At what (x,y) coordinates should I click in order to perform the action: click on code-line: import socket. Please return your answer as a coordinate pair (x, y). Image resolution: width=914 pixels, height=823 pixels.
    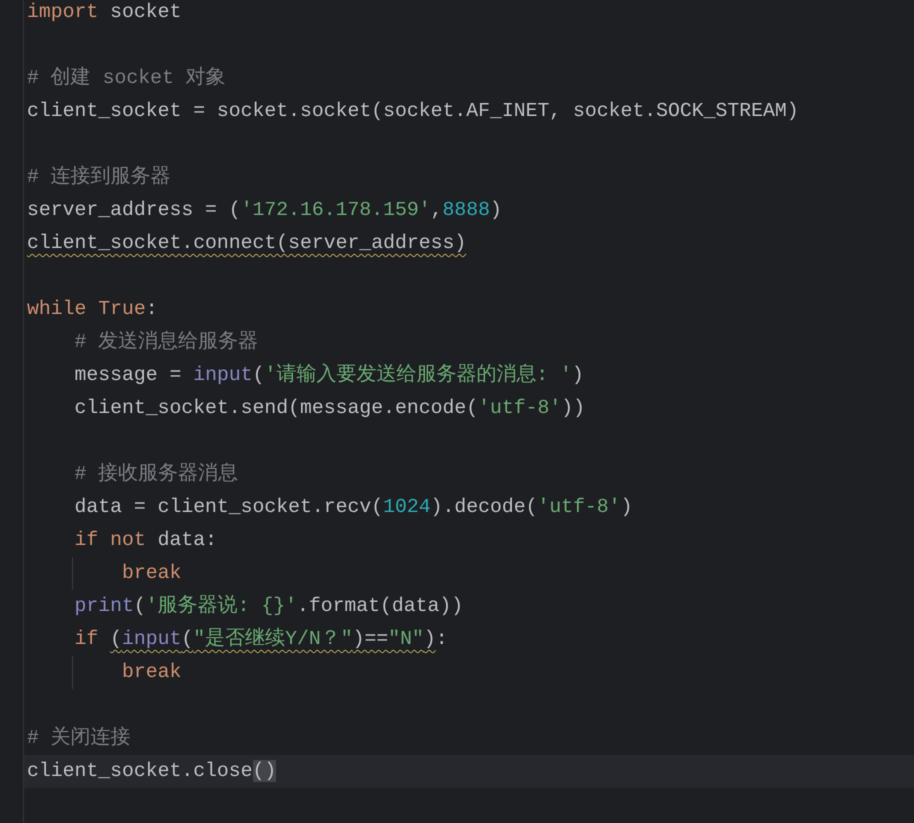
    Looking at the image, I should click on (104, 12).